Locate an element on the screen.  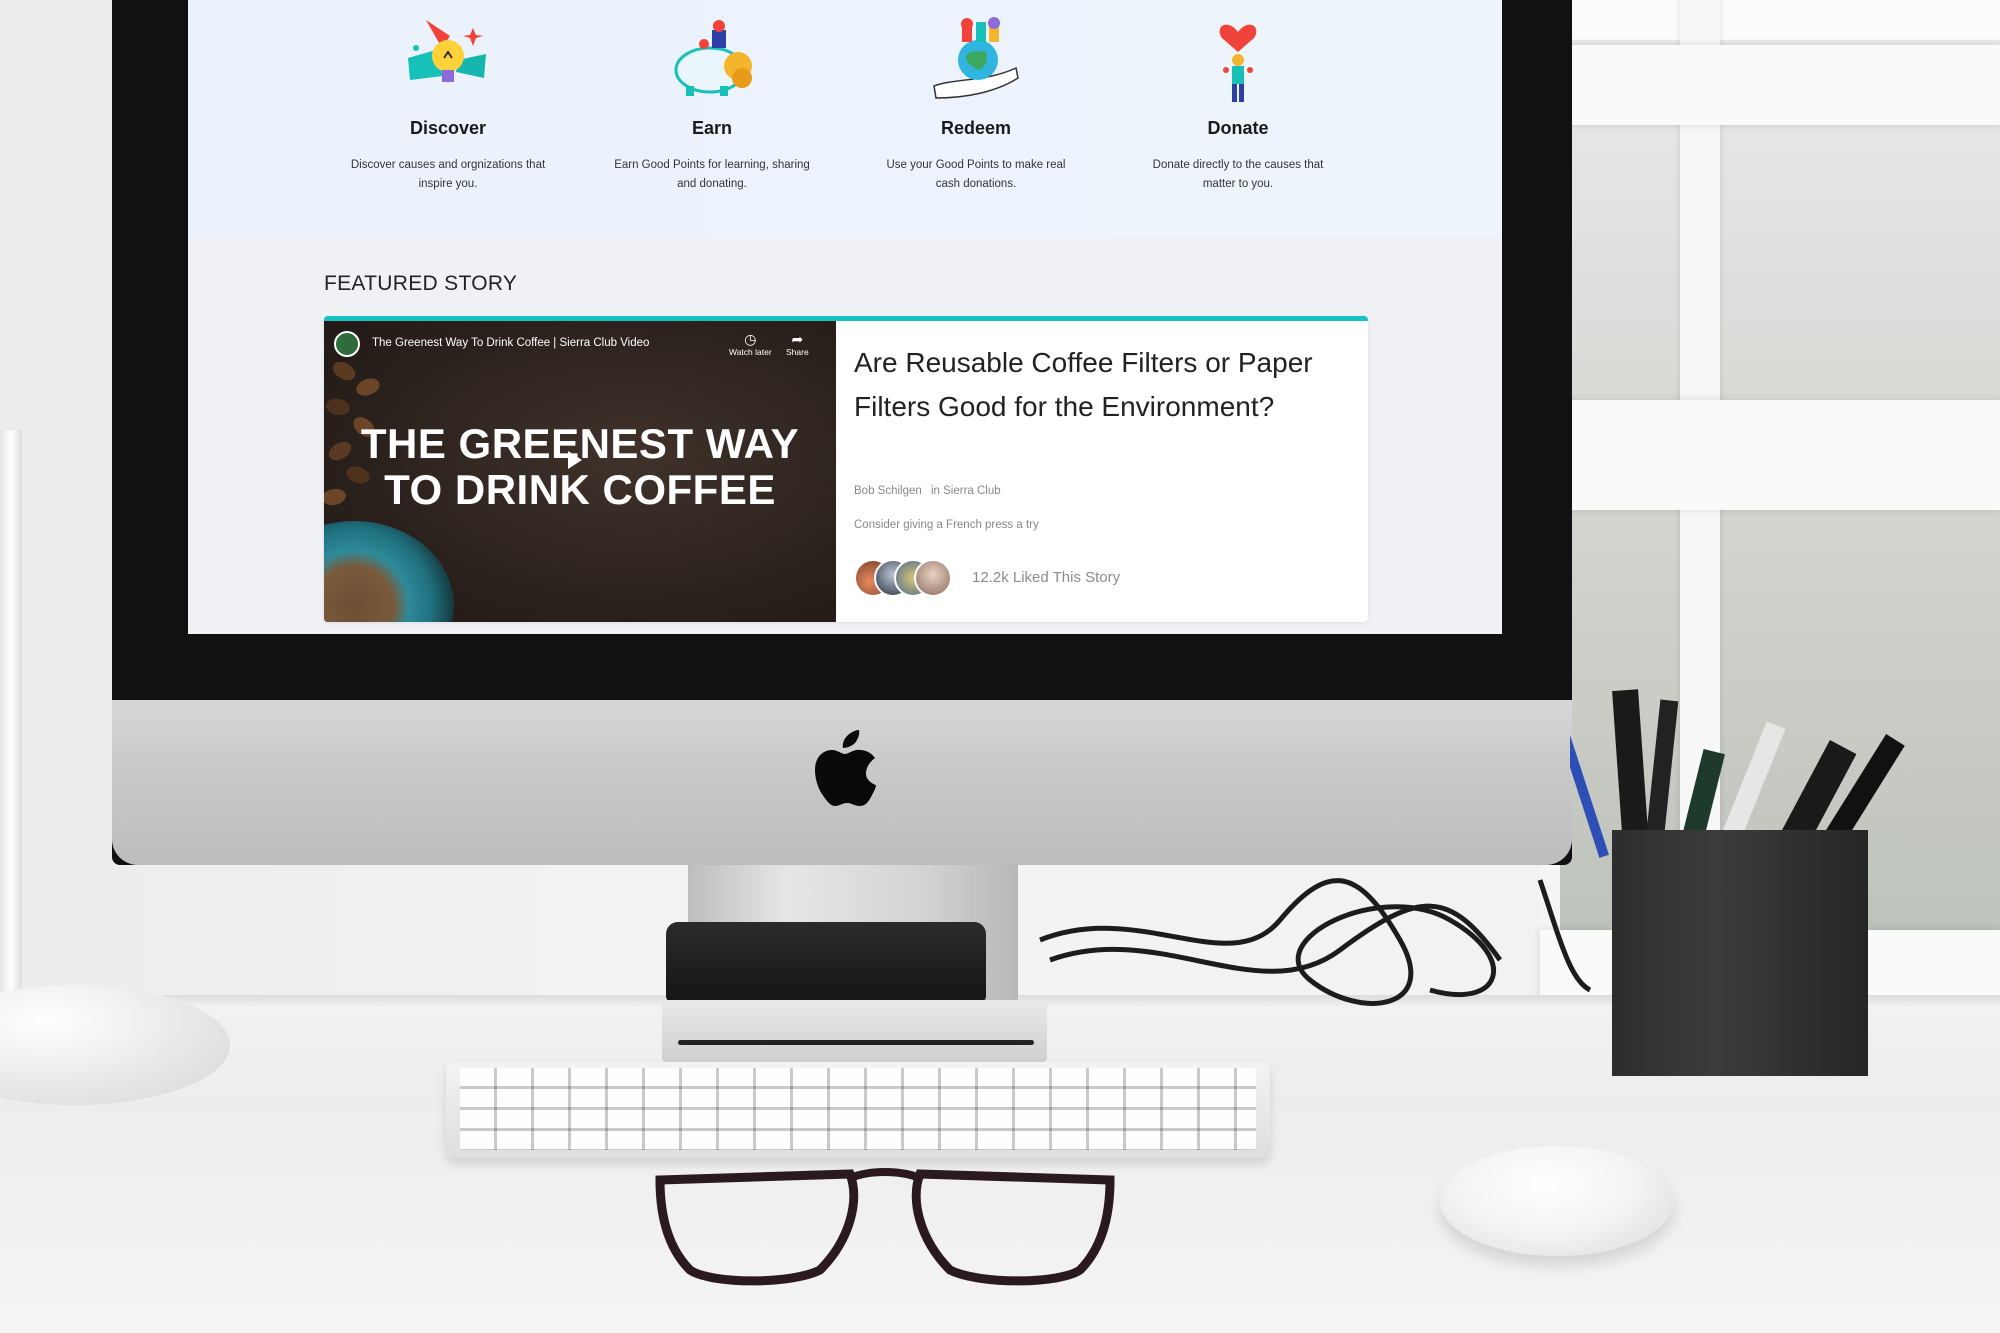
apple-logo-icon is located at coordinates (845, 768).